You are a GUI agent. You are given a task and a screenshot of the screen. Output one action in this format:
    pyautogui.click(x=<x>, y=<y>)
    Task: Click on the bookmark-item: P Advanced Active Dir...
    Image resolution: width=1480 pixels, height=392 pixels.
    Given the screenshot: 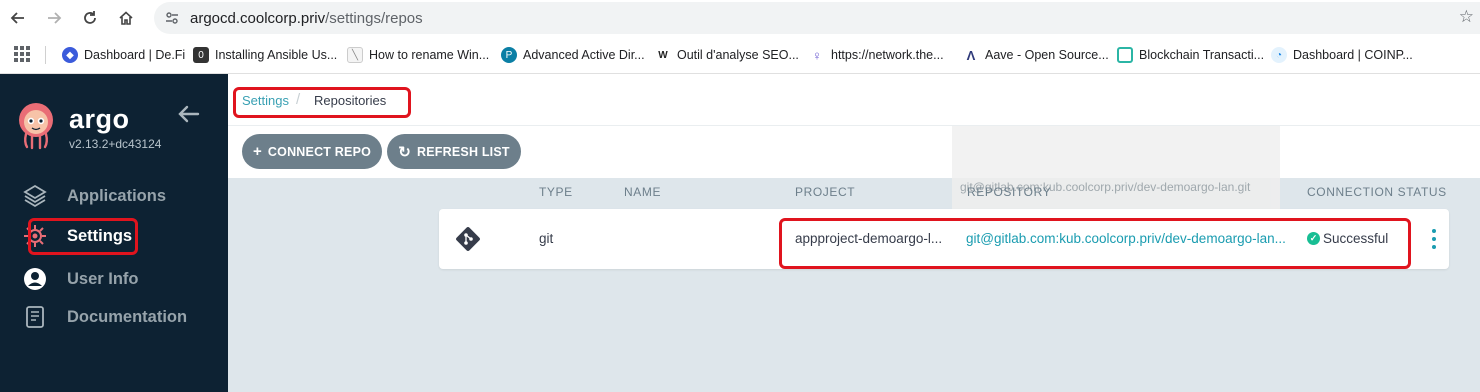 What is the action you would take?
    pyautogui.click(x=573, y=55)
    